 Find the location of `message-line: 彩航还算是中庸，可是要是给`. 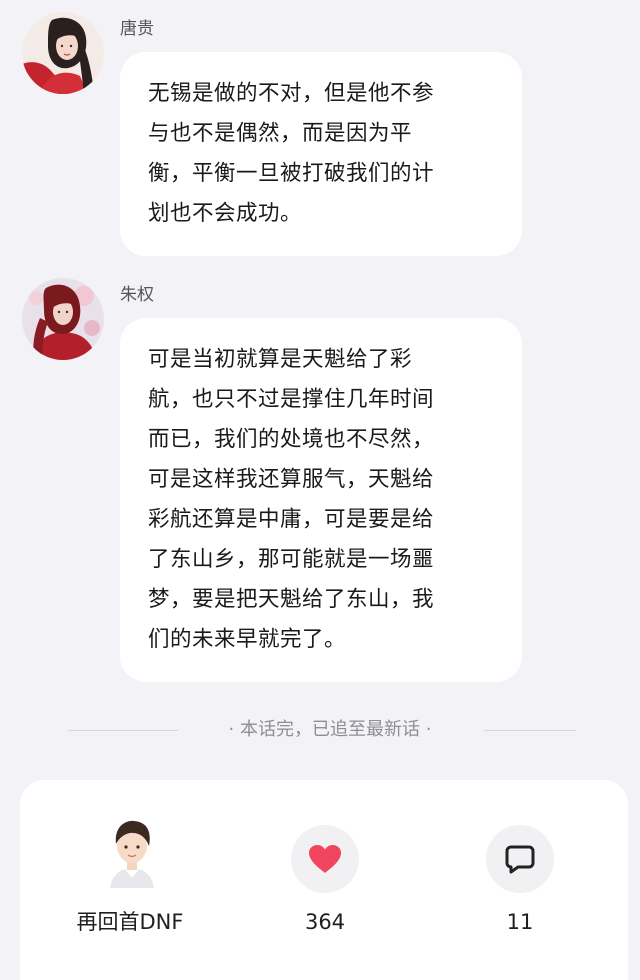

message-line: 彩航还算是中庸，可是要是给 is located at coordinates (291, 519).